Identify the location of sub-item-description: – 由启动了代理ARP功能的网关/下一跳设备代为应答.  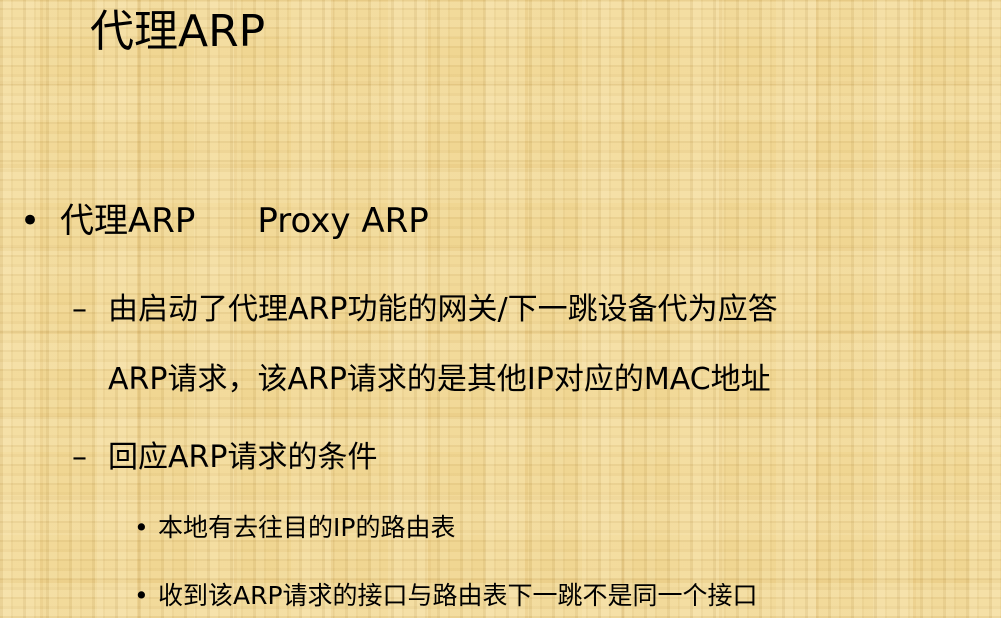
(425, 310).